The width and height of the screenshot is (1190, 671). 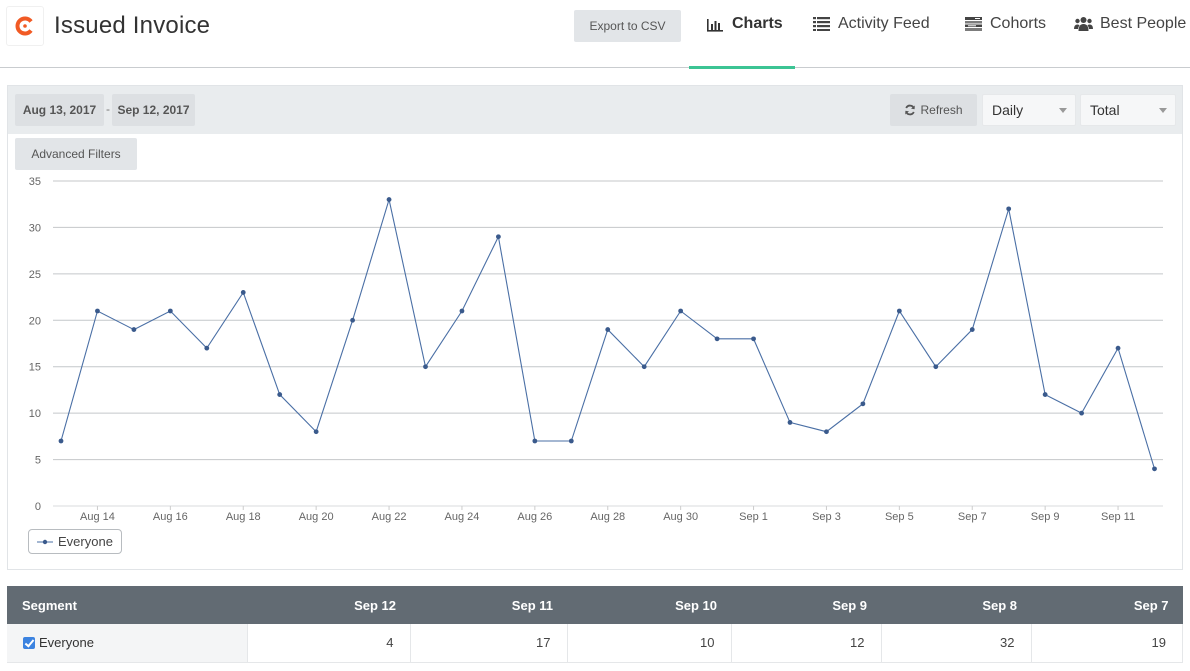 I want to click on view-tabs: Charts Activity Feed Cohorts Best People, so click(x=939, y=34).